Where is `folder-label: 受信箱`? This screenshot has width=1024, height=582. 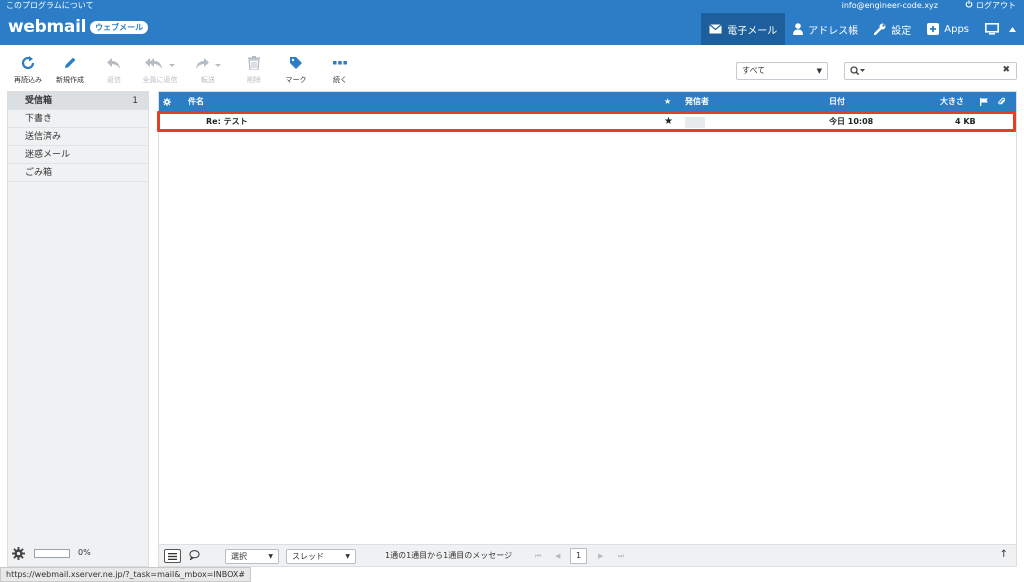 folder-label: 受信箱 is located at coordinates (39, 101).